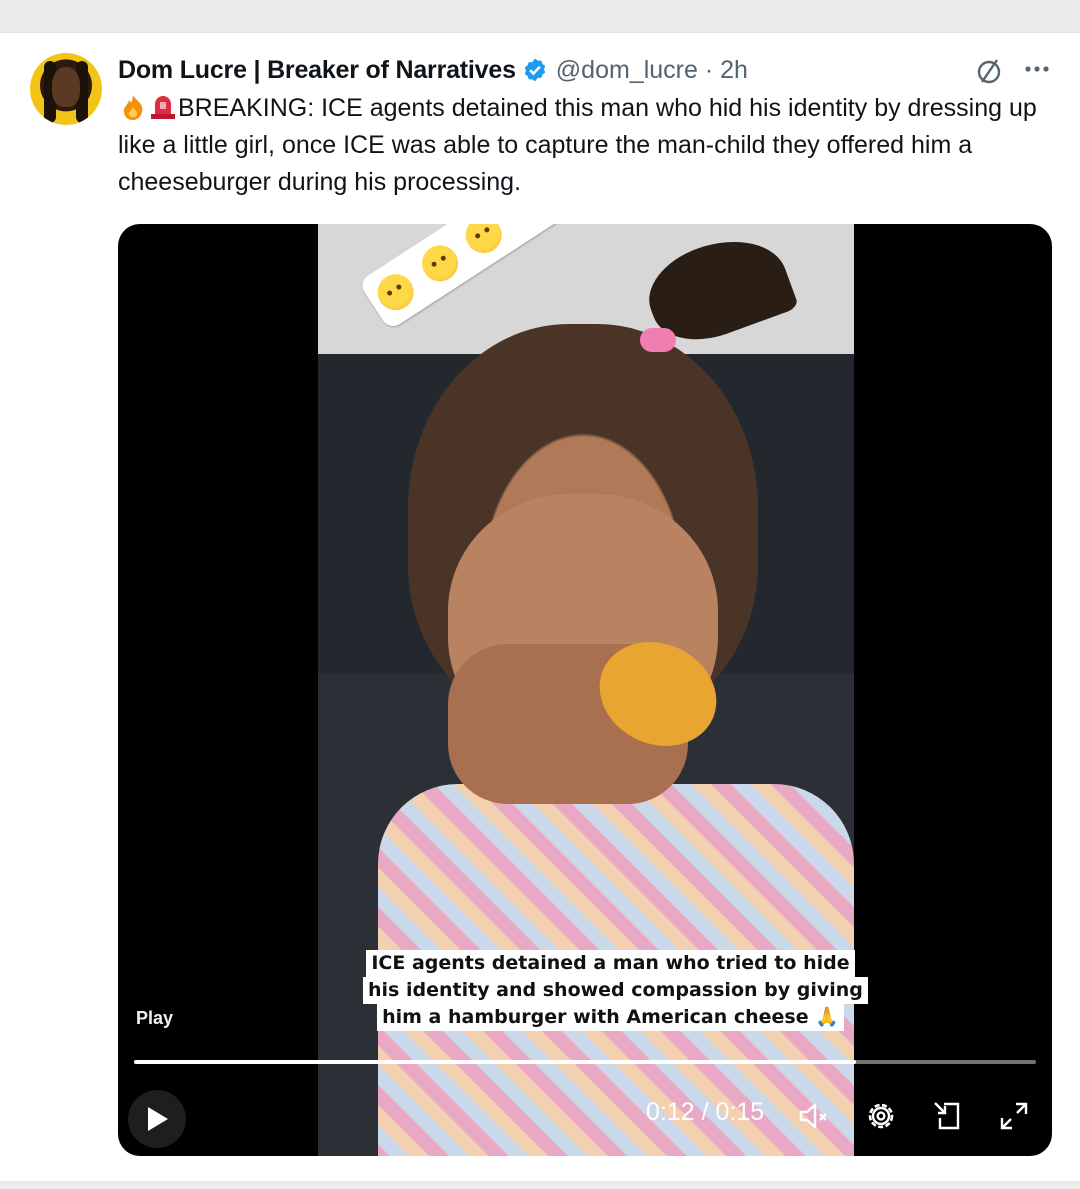 Image resolution: width=1080 pixels, height=1189 pixels. Describe the element at coordinates (652, 70) in the screenshot. I see `author-handle-time: @dom_lucre · 2h` at that location.